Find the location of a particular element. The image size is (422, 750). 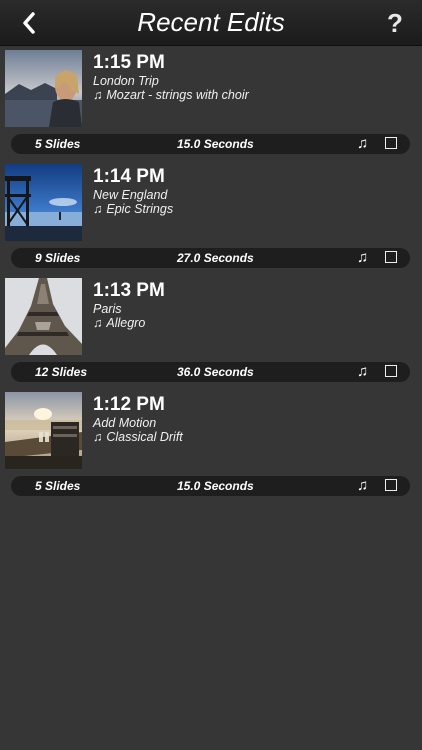

thumbnail-paris is located at coordinates (43, 316).